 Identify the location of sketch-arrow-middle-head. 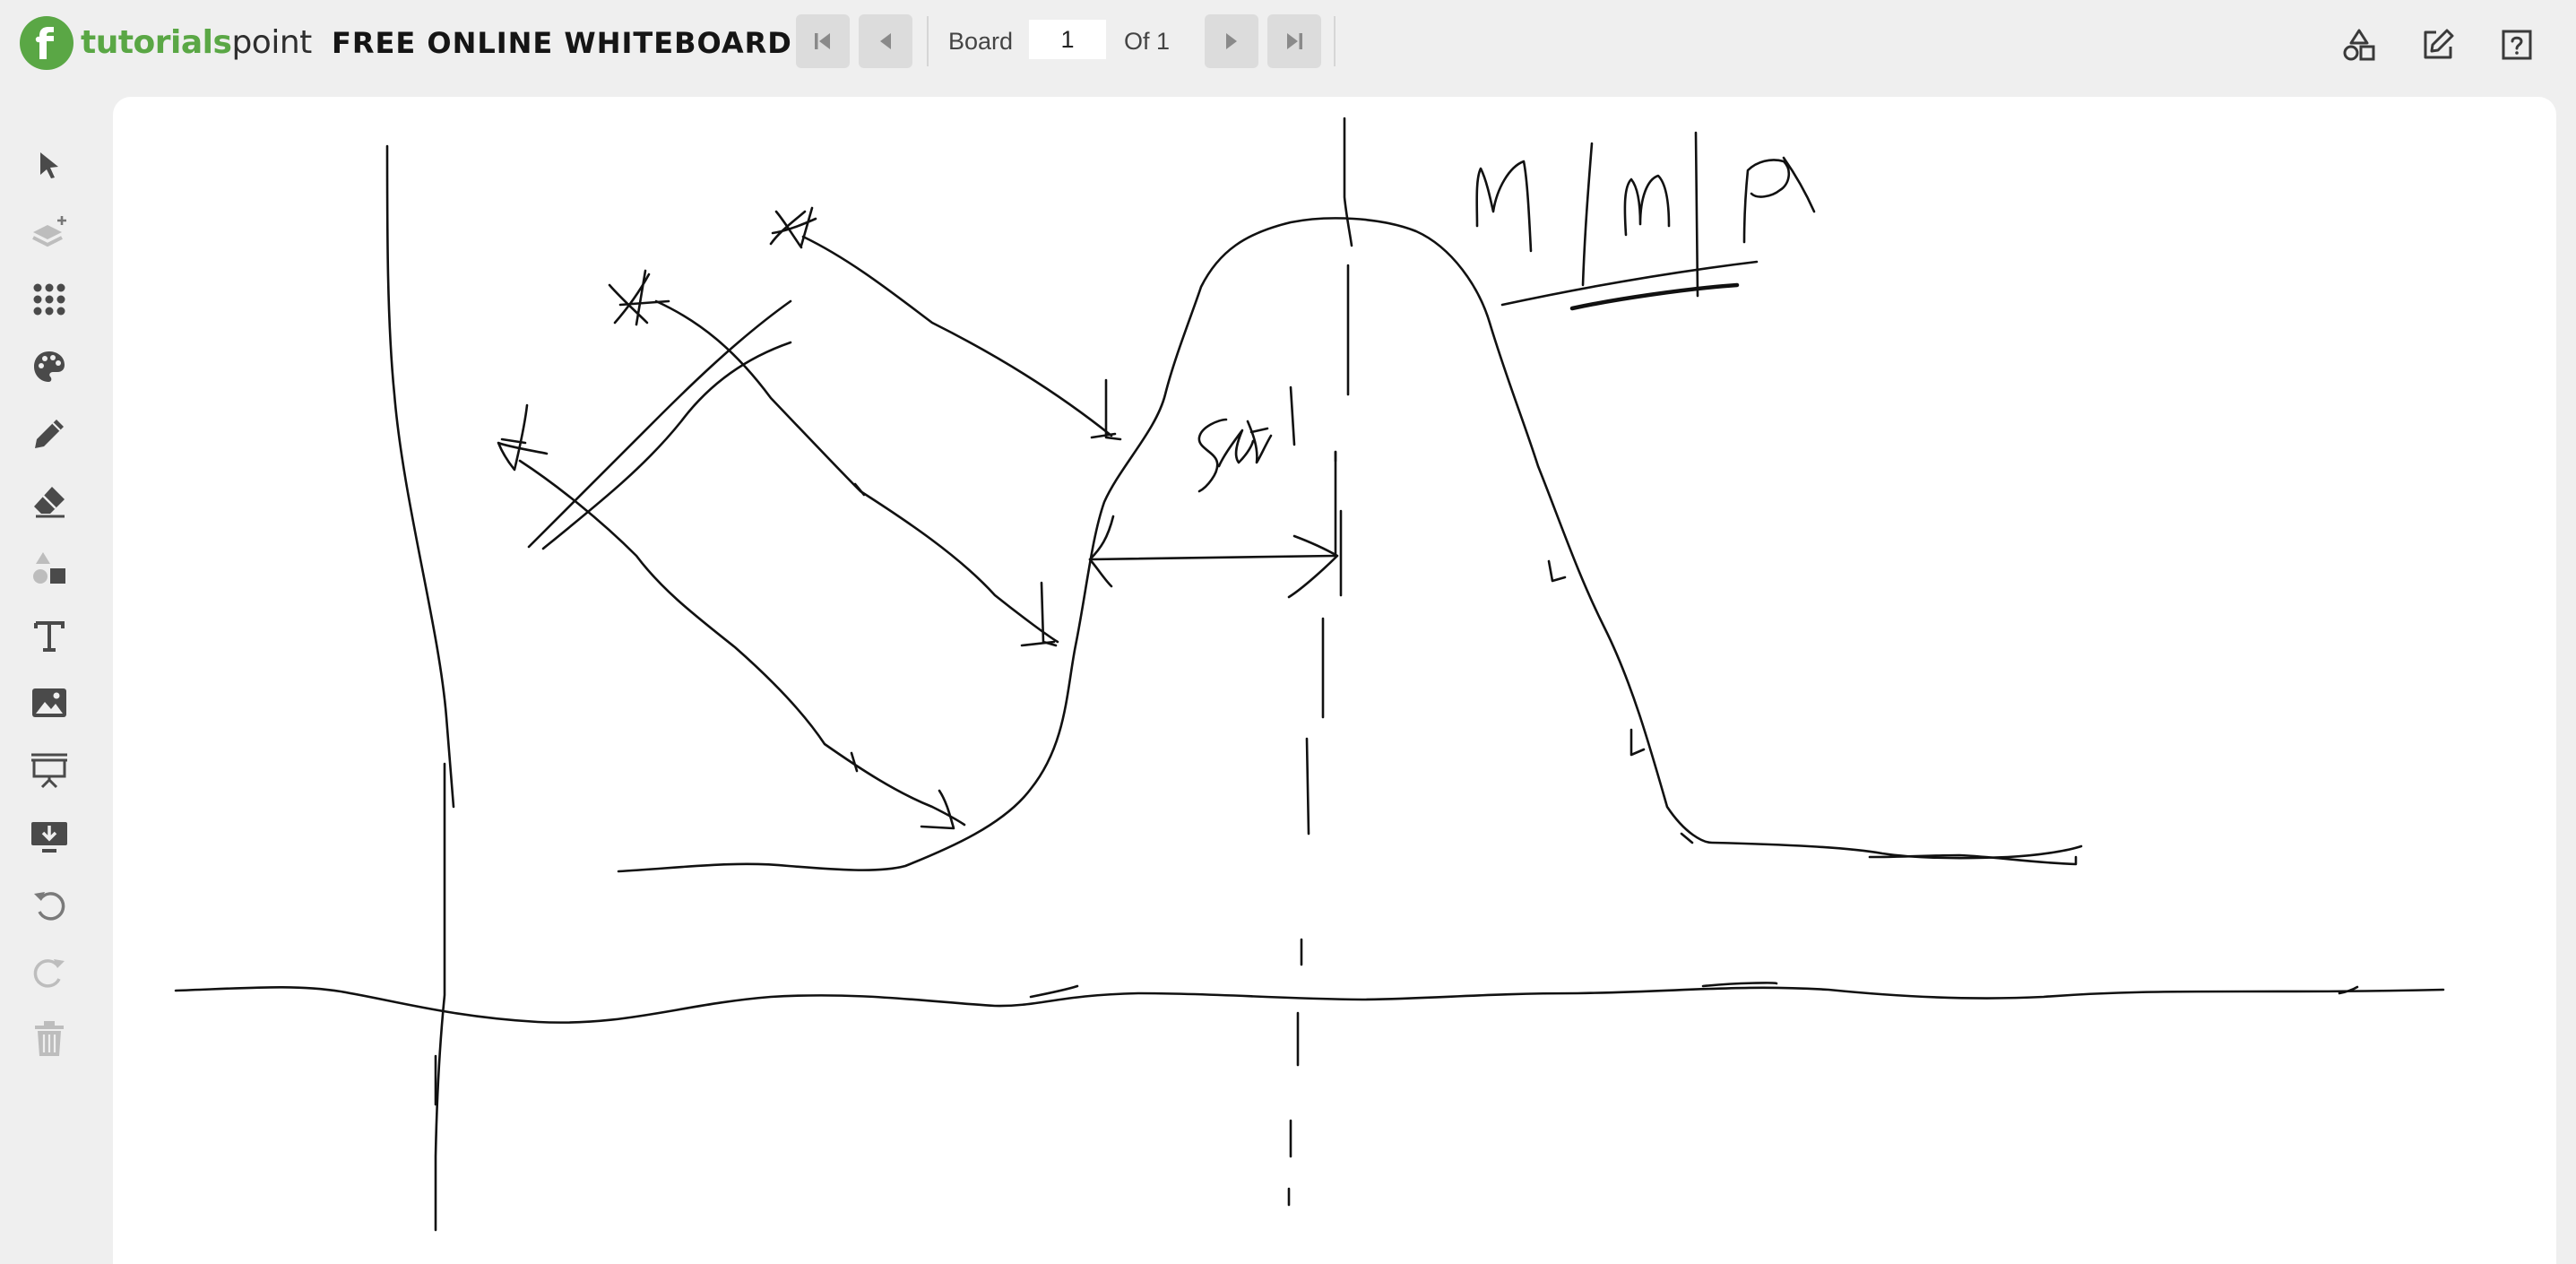
(1039, 614).